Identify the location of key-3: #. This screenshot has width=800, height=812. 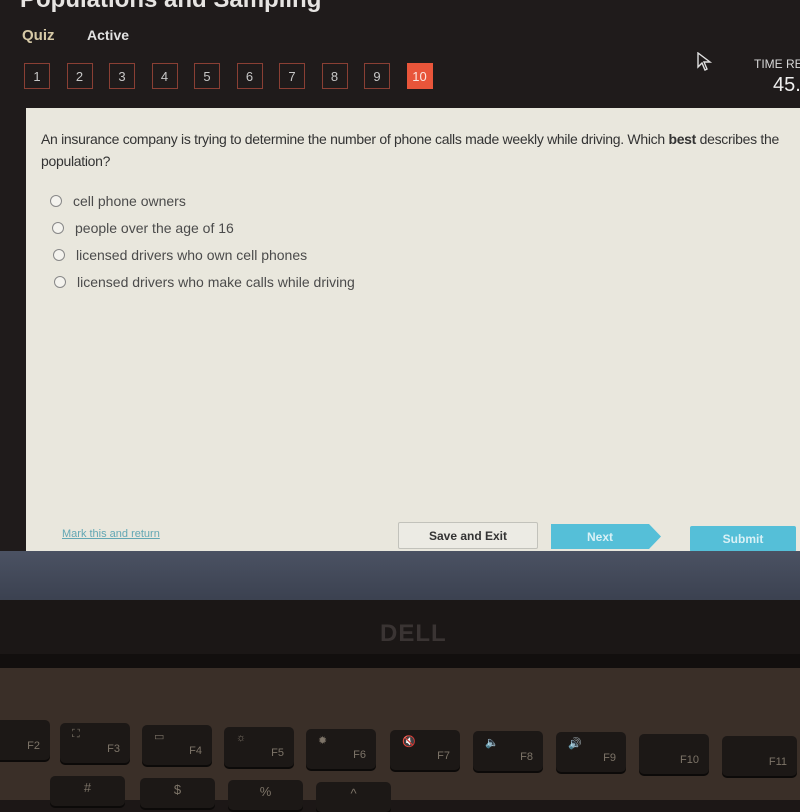
(87, 791).